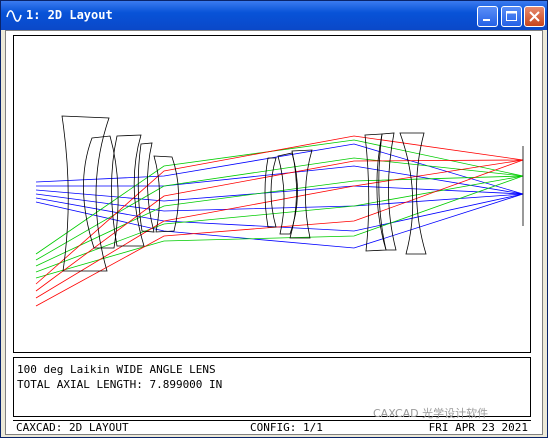 This screenshot has width=548, height=438. I want to click on minimize-button, so click(487, 16).